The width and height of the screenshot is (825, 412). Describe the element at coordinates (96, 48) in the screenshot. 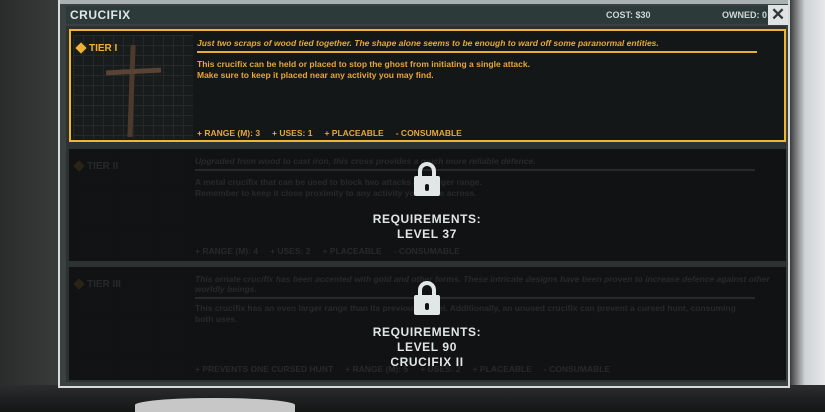

I see `tier-name: TIER I` at that location.